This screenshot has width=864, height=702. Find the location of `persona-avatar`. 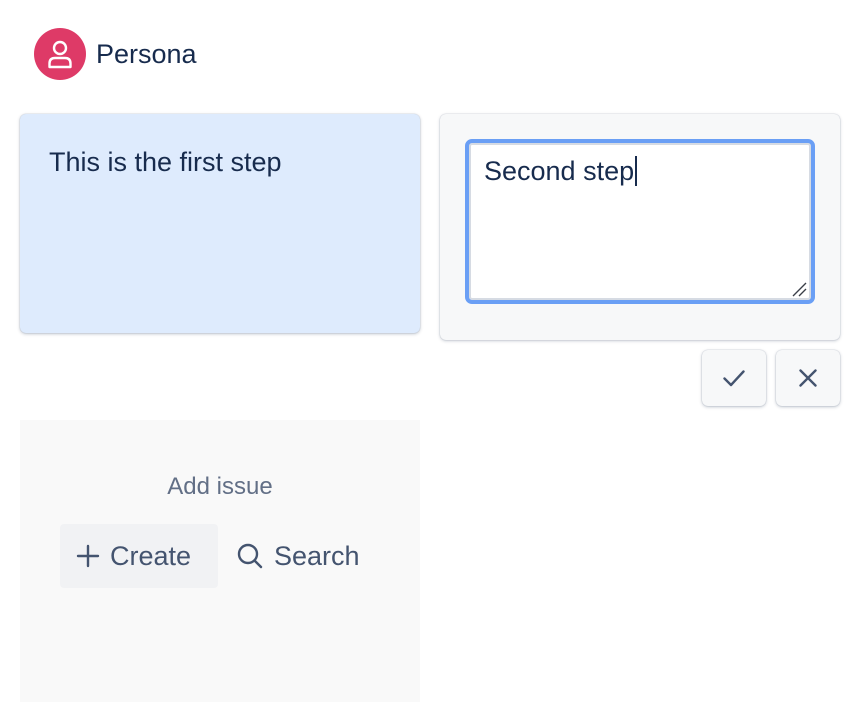

persona-avatar is located at coordinates (60, 54).